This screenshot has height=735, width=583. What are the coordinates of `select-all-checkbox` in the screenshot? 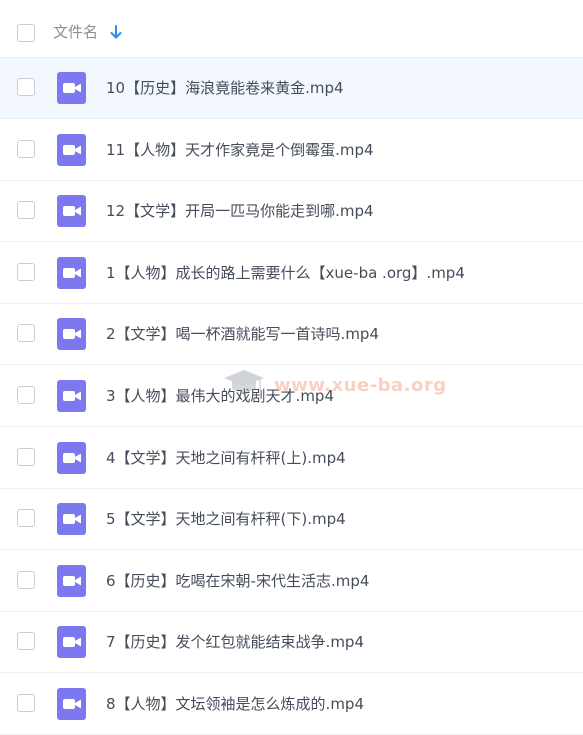 It's located at (26, 33).